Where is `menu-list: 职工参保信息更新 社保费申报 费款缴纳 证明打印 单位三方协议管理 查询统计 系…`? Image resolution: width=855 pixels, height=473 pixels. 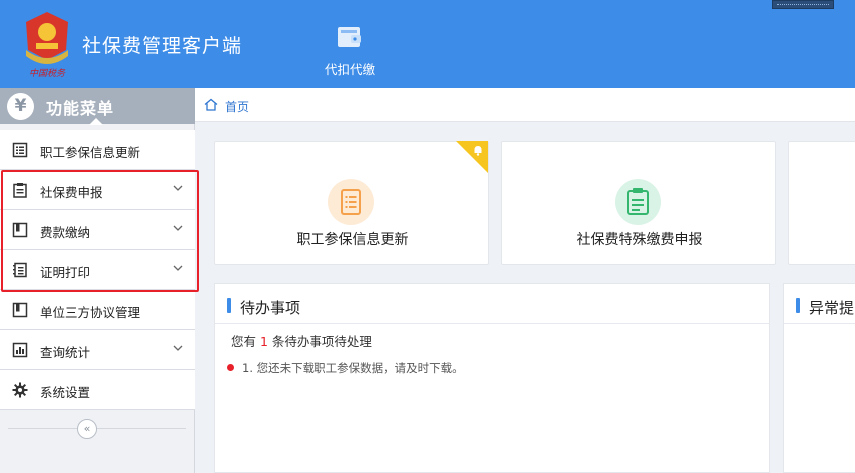
menu-list: 职工参保信息更新 社保费申报 费款缴纳 证明打印 单位三方协议管理 查询统计 系… is located at coordinates (97, 270).